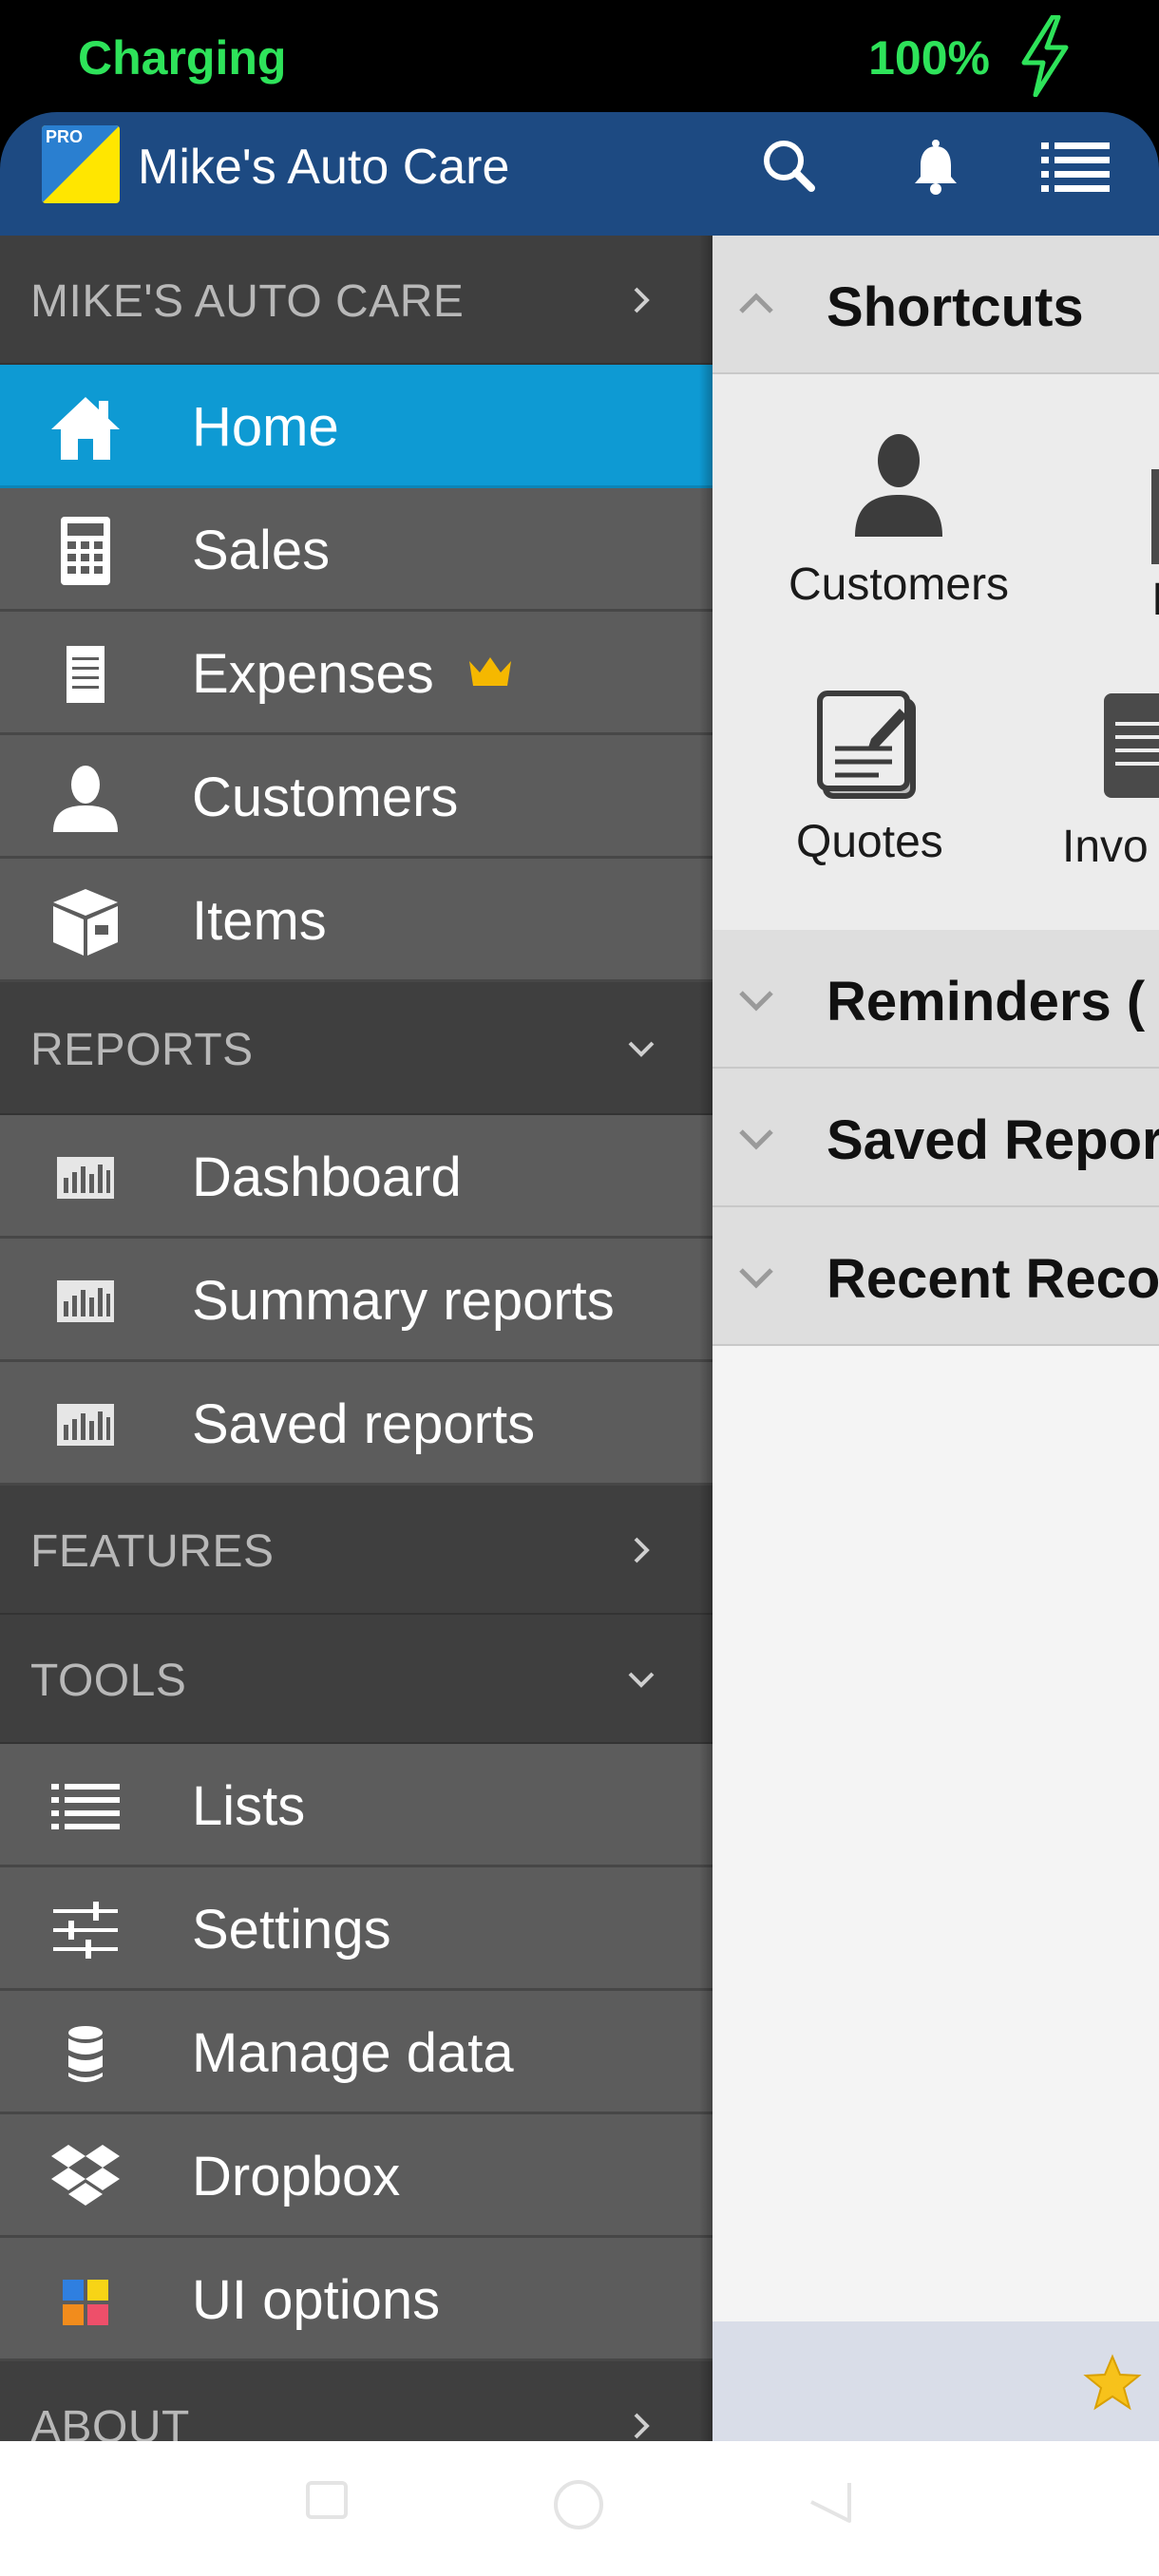 The image size is (1159, 2576). What do you see at coordinates (403, 1301) in the screenshot?
I see `drawer-item-label: Summary reports` at bounding box center [403, 1301].